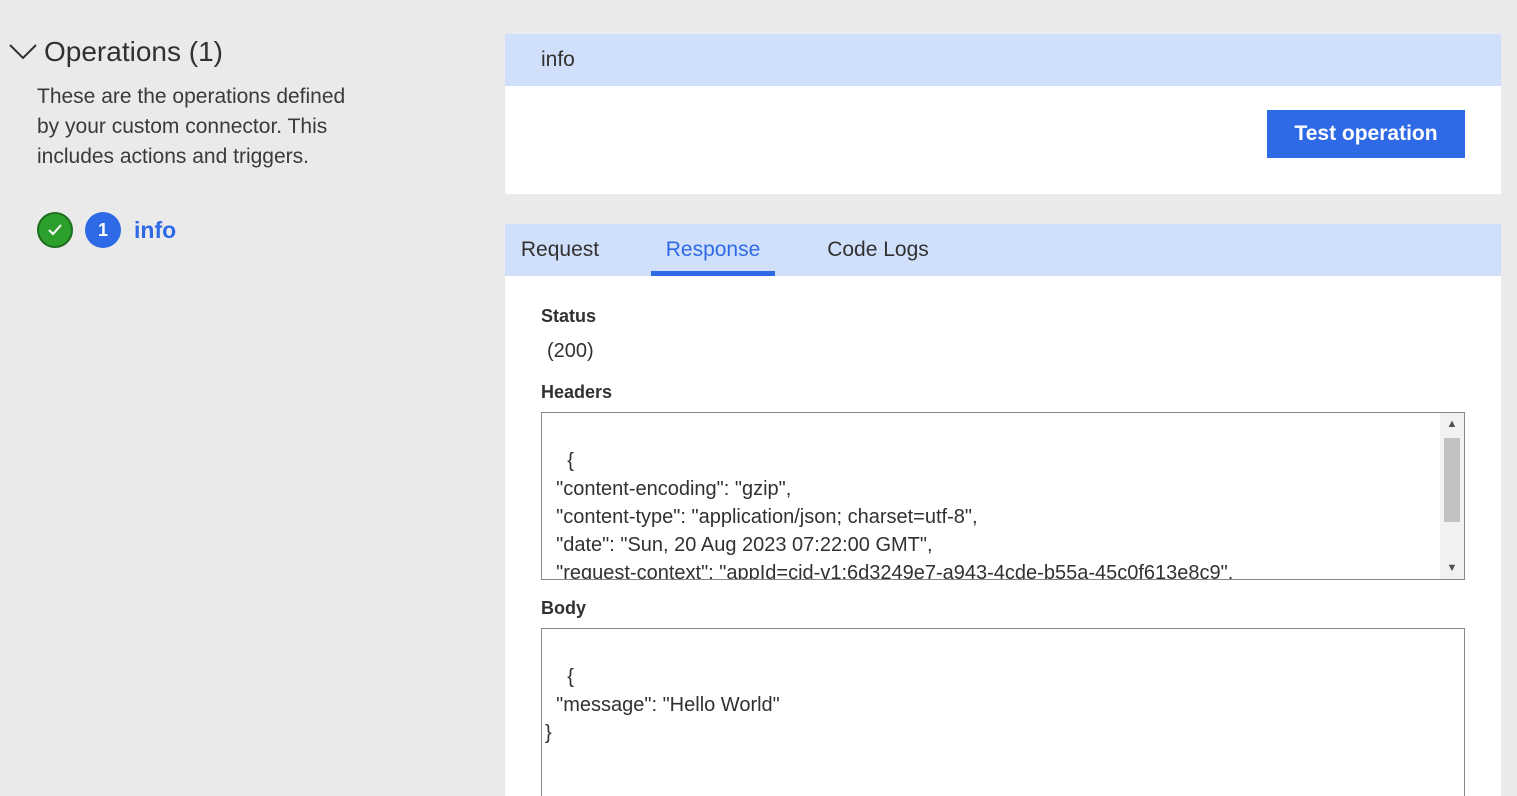  I want to click on body-content: { "message": "Hello World" }, so click(662, 705).